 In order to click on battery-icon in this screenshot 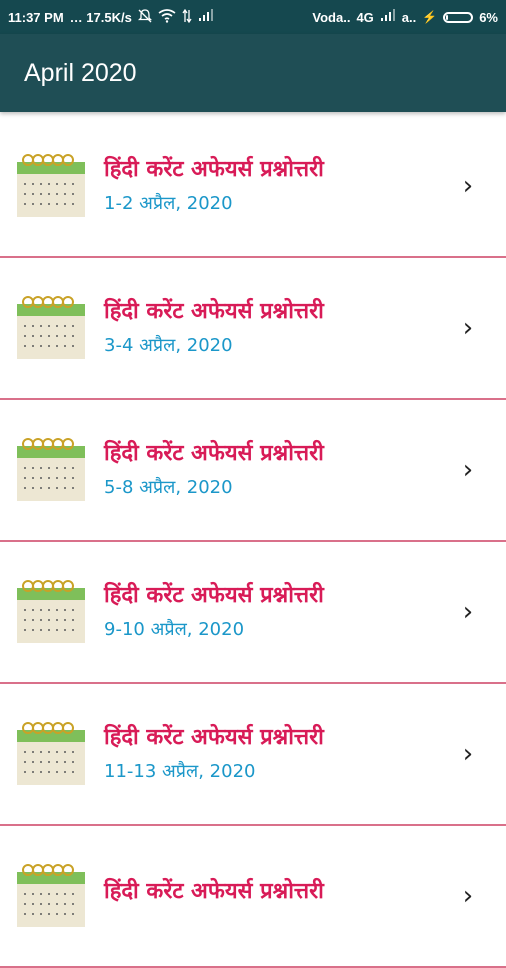, I will do `click(458, 17)`.